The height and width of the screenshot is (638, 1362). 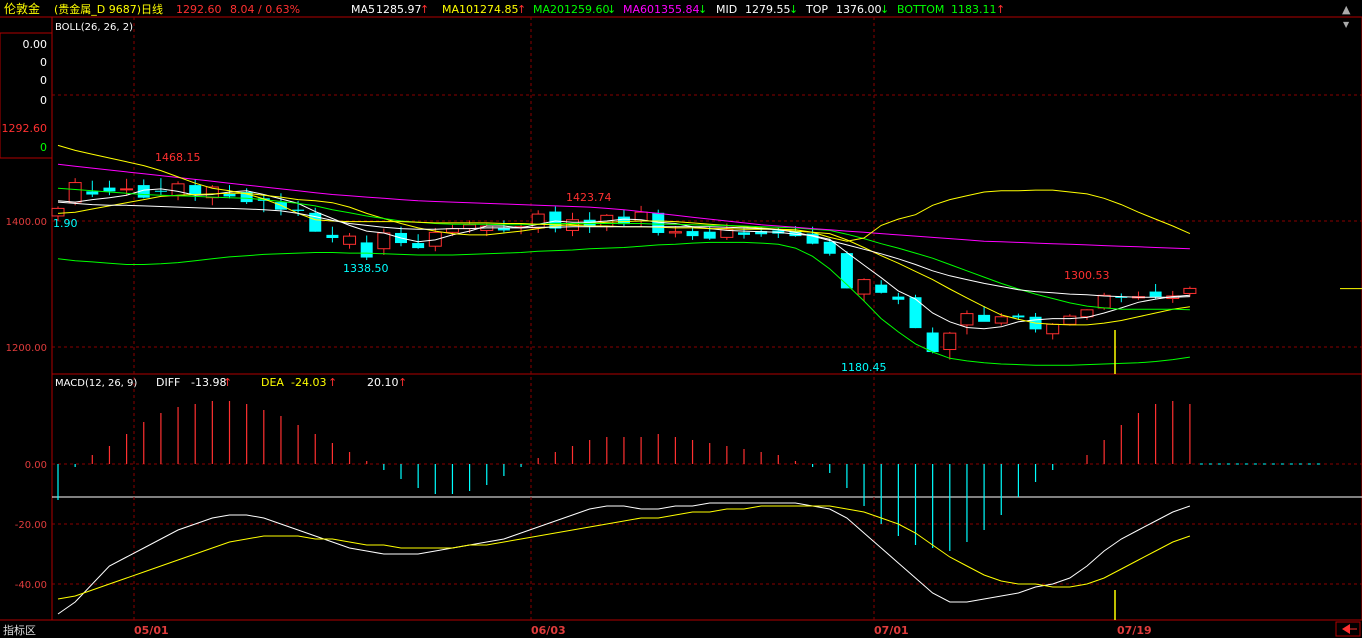 What do you see at coordinates (891, 630) in the screenshot?
I see `date-label: 07/01` at bounding box center [891, 630].